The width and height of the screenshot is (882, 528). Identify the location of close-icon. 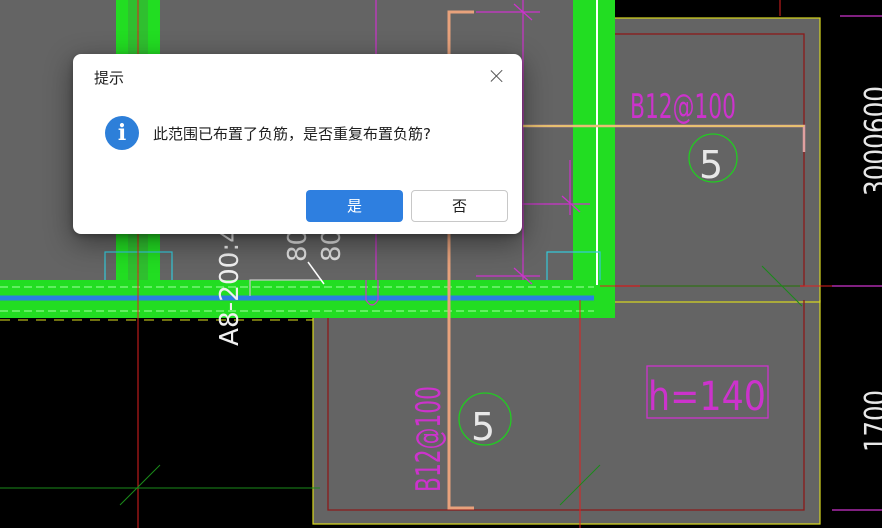
(497, 76).